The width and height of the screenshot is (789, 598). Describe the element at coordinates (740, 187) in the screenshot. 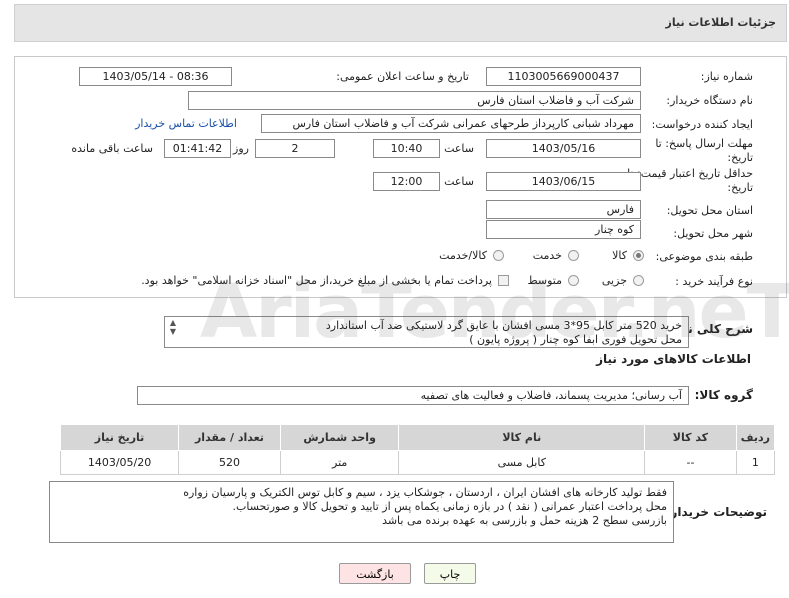

I see `validity-label-date: تاریخ:` at that location.